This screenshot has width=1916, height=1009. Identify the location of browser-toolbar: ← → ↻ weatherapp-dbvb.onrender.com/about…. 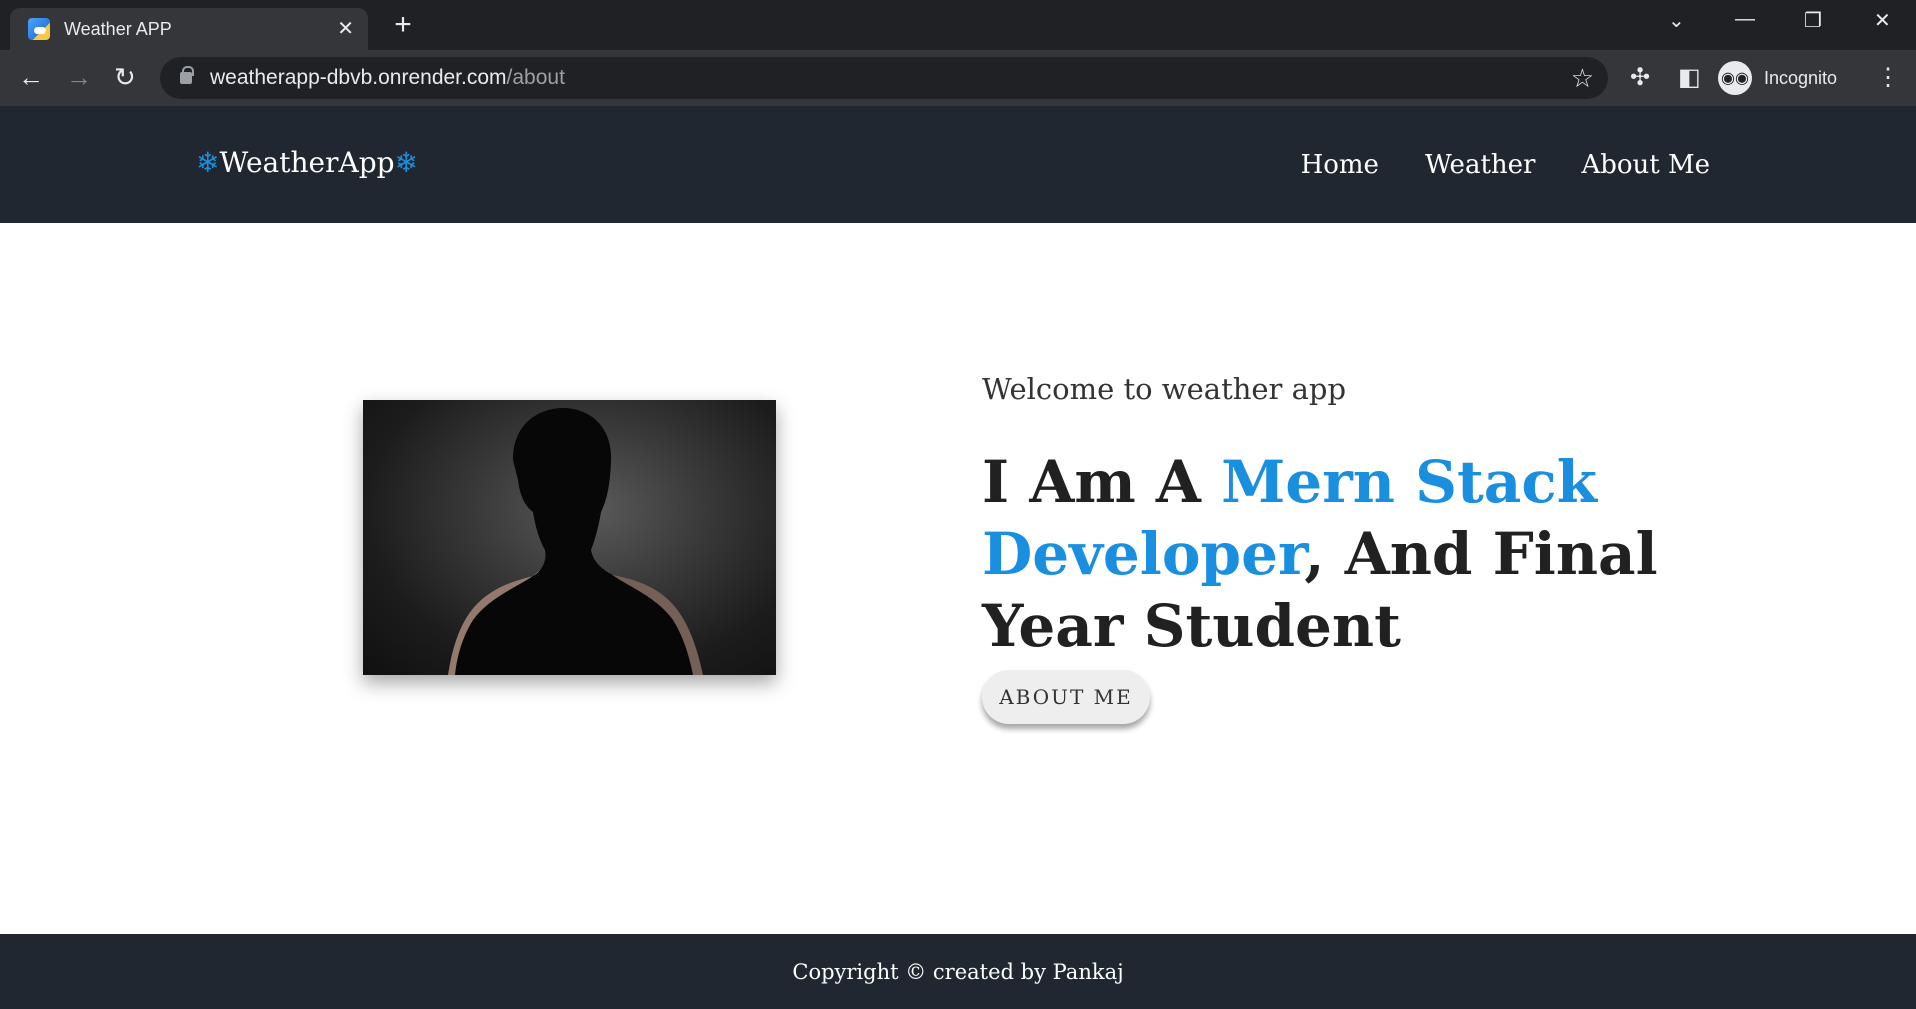
(958, 78).